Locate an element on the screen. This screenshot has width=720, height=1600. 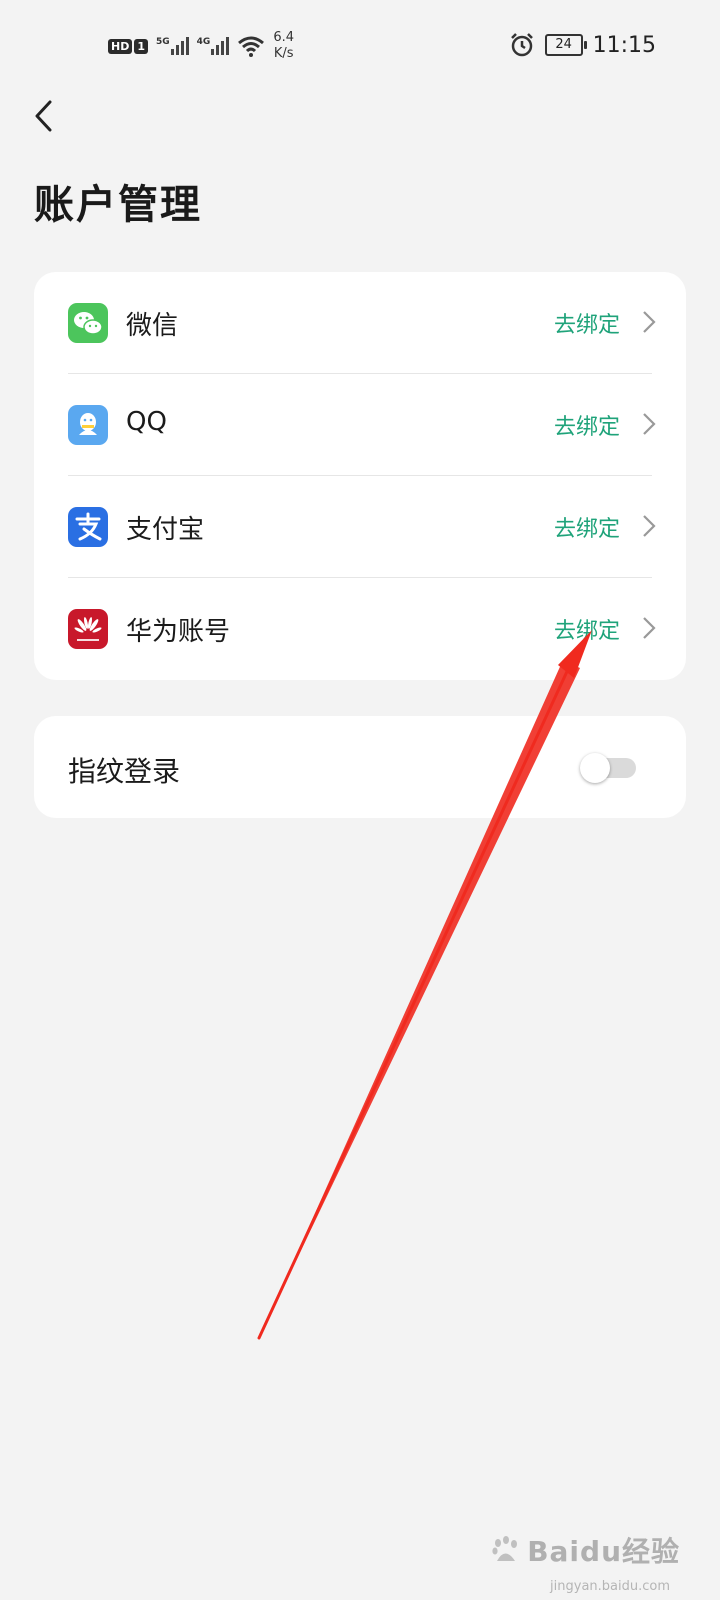
back-arrow-icon is located at coordinates (43, 116).